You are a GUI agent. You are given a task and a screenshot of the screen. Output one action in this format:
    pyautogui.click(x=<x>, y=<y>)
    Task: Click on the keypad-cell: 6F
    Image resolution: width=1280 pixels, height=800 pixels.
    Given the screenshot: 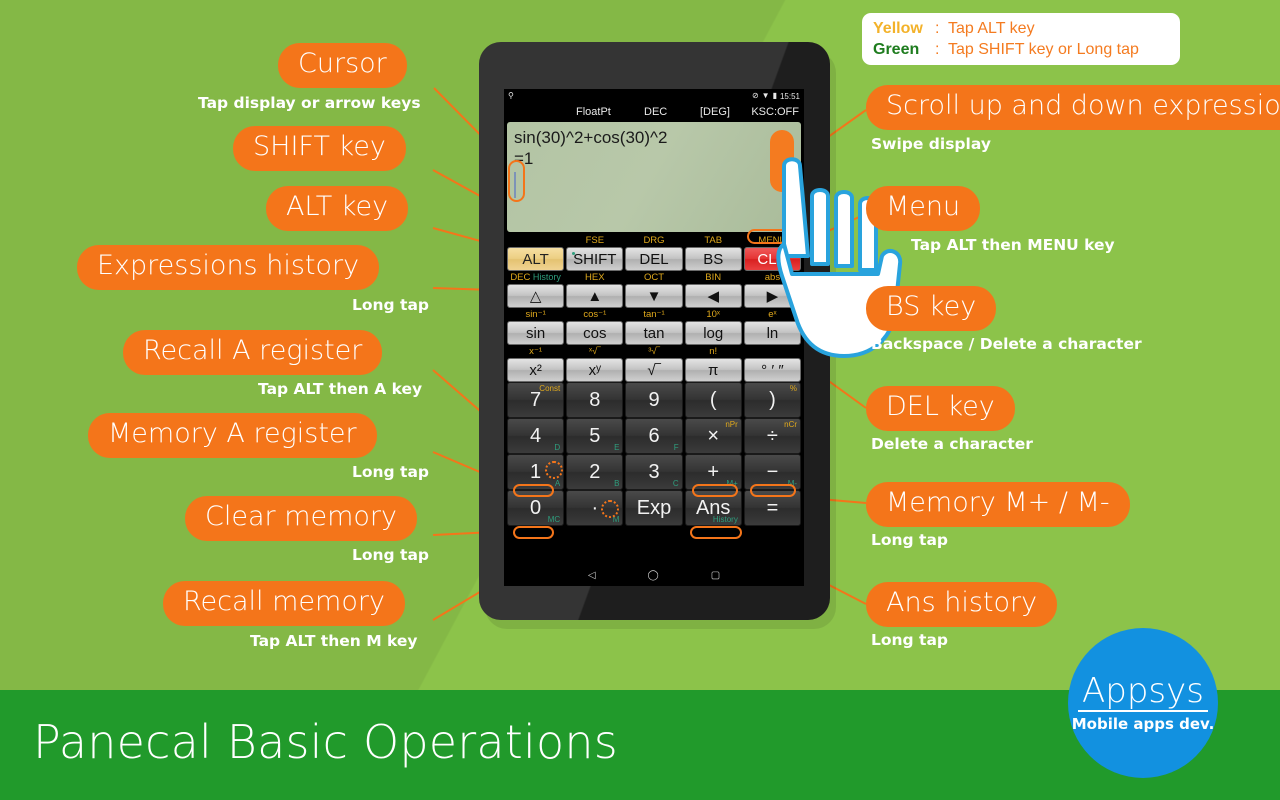 What is the action you would take?
    pyautogui.click(x=653, y=436)
    